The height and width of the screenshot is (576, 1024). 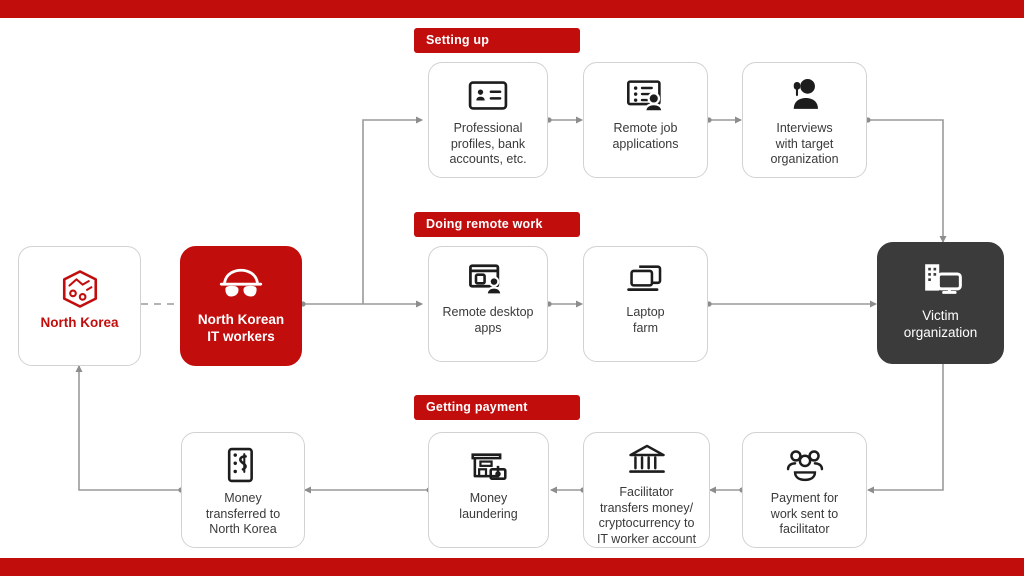 I want to click on node-interviews: Interviews with target organization, so click(x=804, y=120).